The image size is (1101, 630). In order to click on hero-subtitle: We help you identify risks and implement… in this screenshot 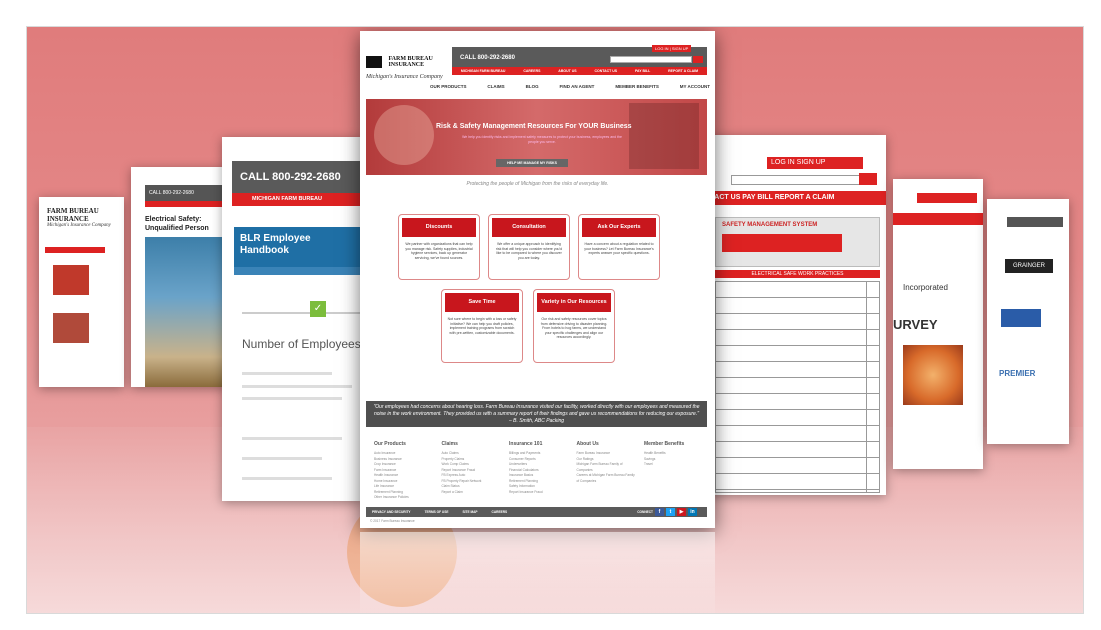, I will do `click(542, 139)`.